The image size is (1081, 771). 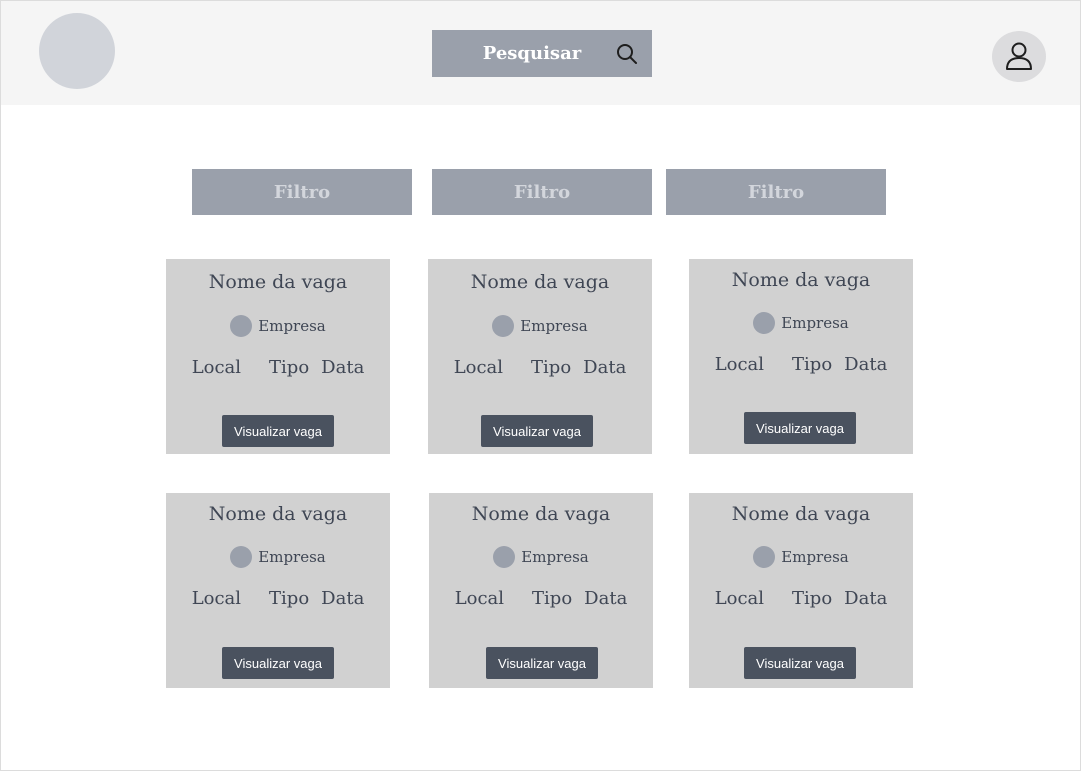 I want to click on search-button: Pesquisar, so click(x=542, y=53).